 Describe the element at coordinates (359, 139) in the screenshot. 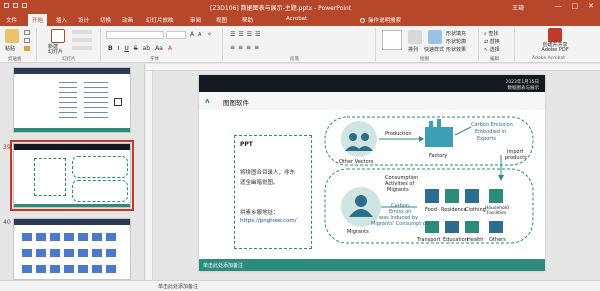

I see `other-vectors-circle` at that location.